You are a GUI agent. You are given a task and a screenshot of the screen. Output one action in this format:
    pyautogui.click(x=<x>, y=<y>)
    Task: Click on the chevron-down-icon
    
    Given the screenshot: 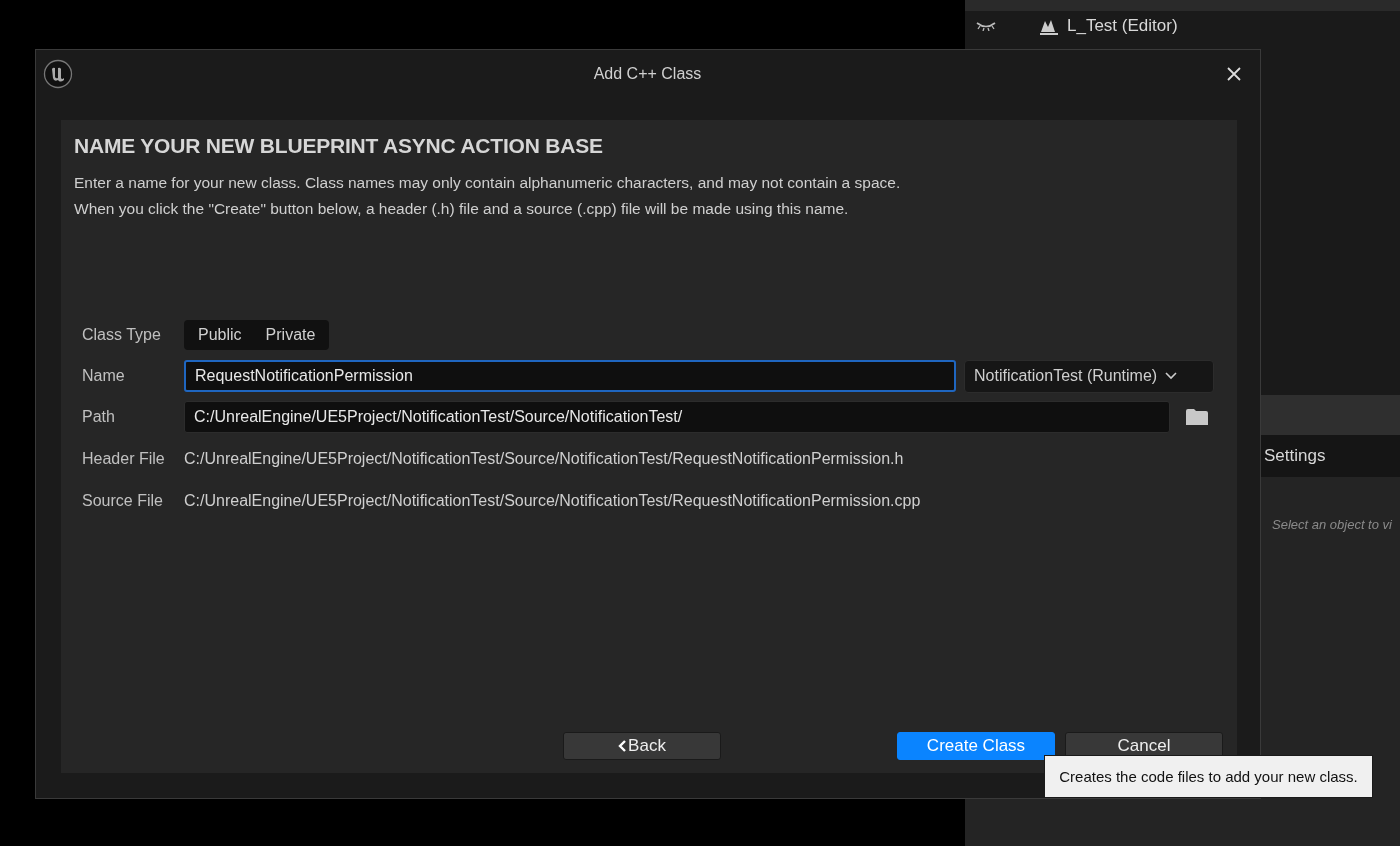 What is the action you would take?
    pyautogui.click(x=1171, y=376)
    